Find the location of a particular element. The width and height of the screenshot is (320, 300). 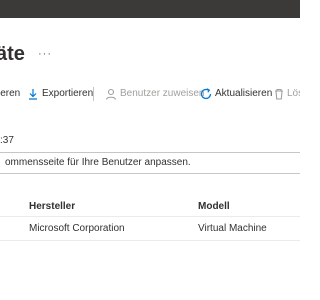

toolbar-item-partial: ieren is located at coordinates (10, 94).